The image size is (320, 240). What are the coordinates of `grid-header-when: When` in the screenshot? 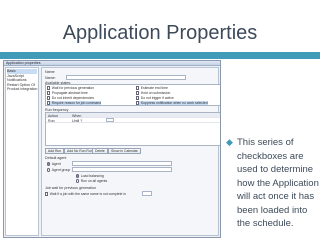 It's located at (77, 115).